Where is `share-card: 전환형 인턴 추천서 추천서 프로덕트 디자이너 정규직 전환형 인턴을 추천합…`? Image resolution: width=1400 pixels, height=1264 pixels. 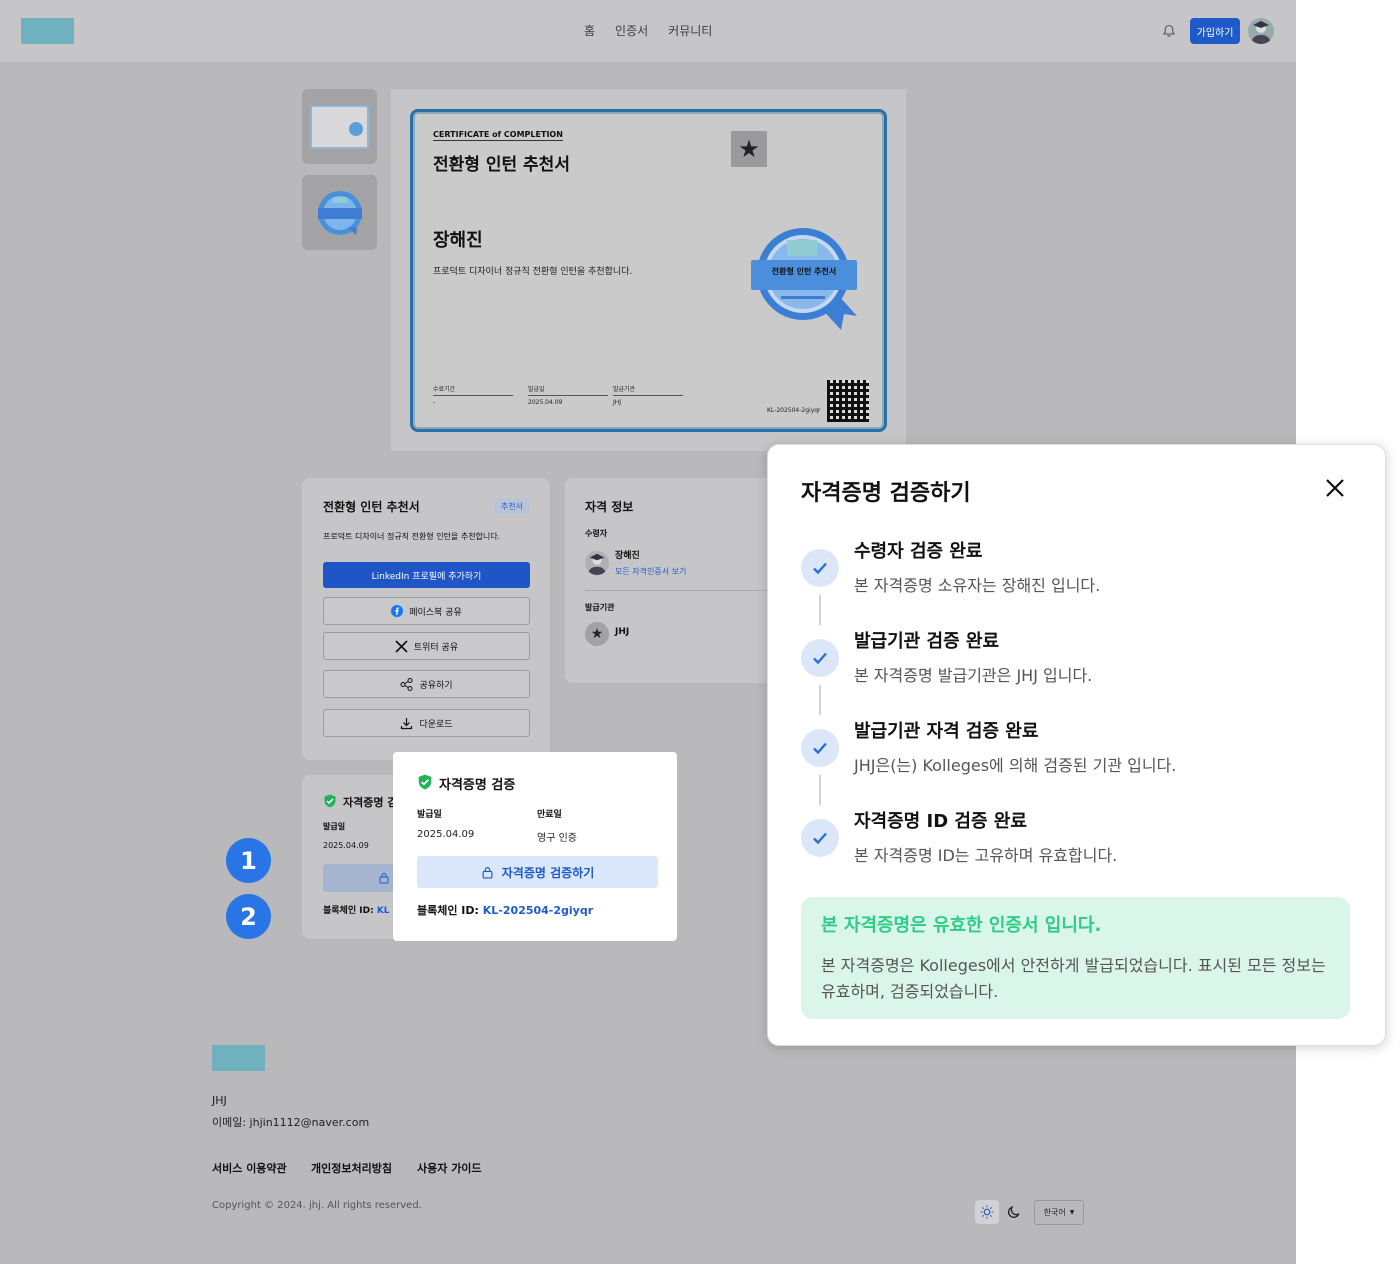
share-card: 전환형 인턴 추천서 추천서 프로덕트 디자이너 정규직 전환형 인턴을 추천합… is located at coordinates (426, 619).